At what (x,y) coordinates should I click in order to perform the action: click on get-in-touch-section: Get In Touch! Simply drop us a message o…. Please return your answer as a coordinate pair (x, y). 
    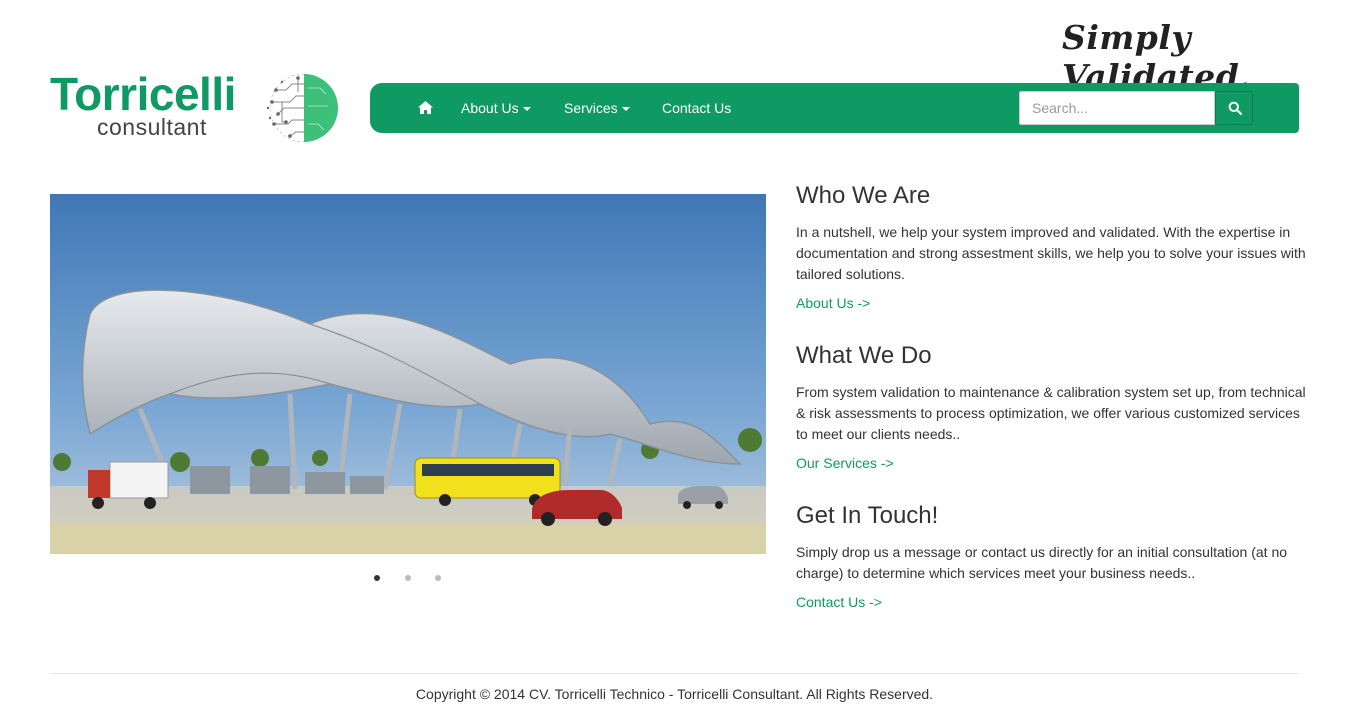
    Looking at the image, I should click on (1051, 557).